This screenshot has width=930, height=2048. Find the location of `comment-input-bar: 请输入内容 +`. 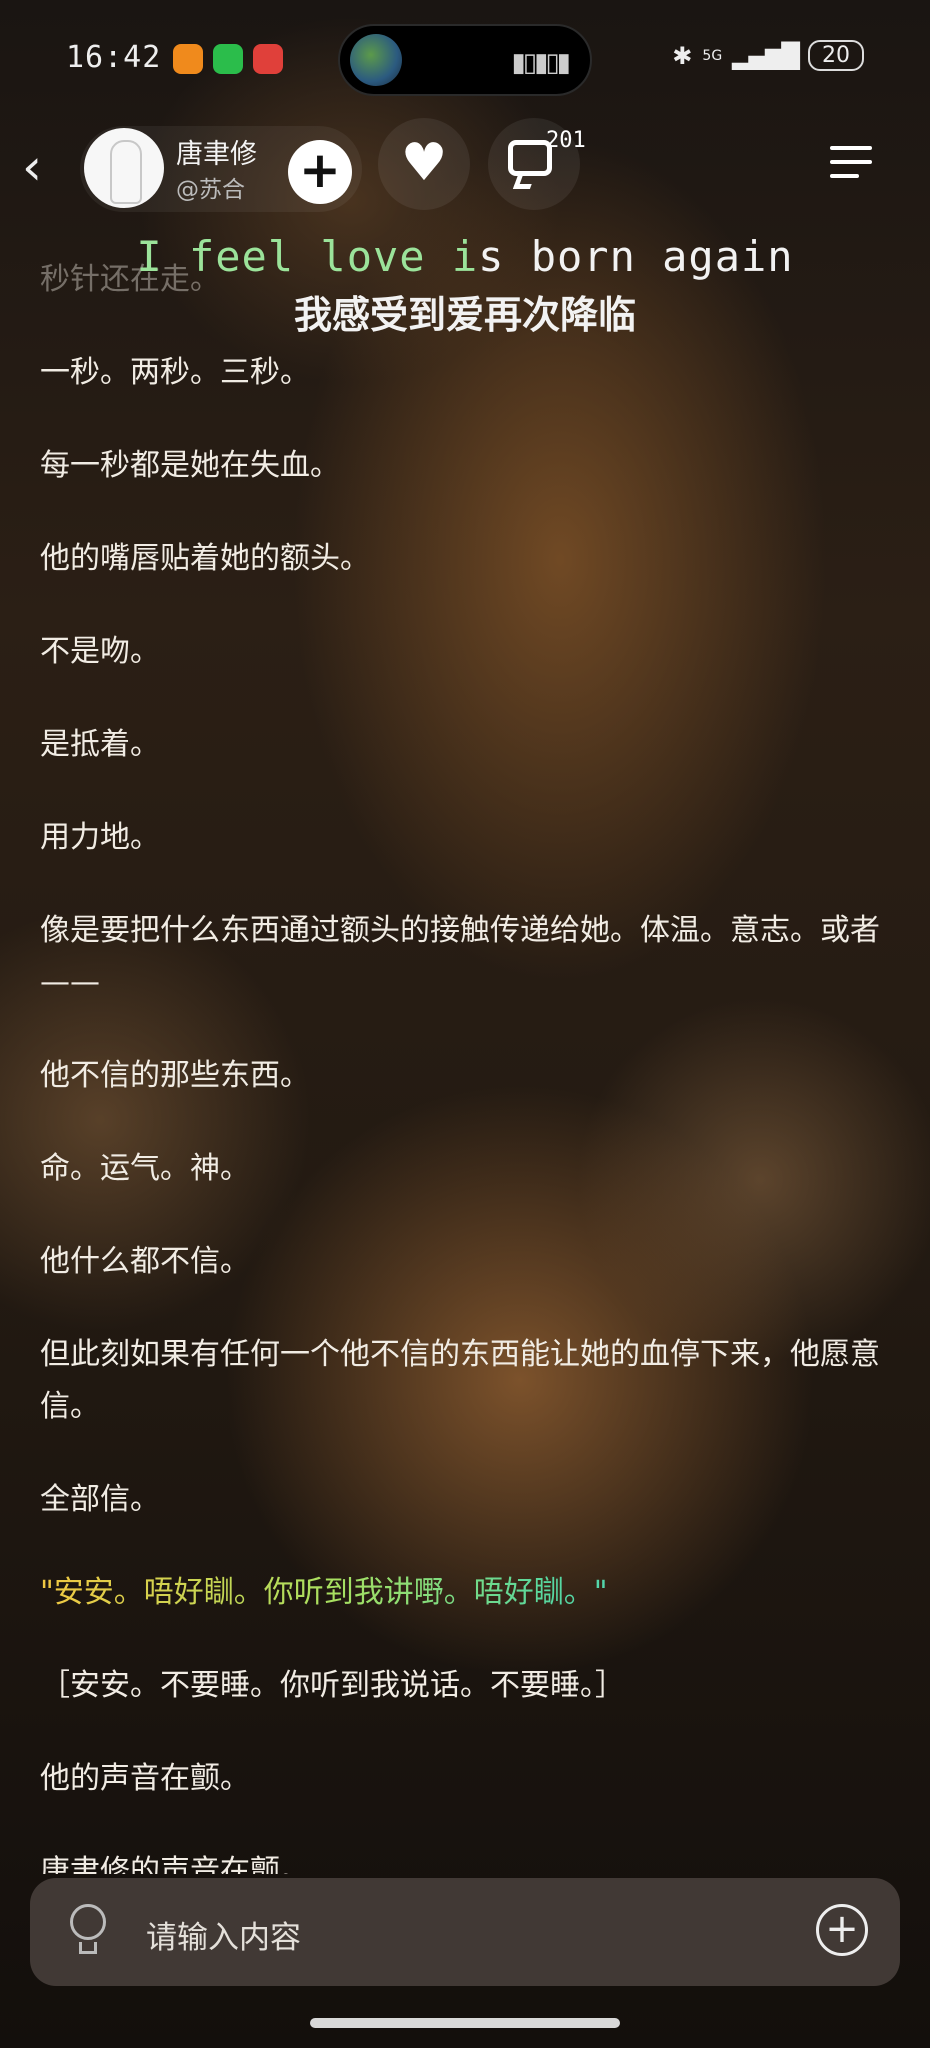

comment-input-bar: 请输入内容 + is located at coordinates (465, 1932).